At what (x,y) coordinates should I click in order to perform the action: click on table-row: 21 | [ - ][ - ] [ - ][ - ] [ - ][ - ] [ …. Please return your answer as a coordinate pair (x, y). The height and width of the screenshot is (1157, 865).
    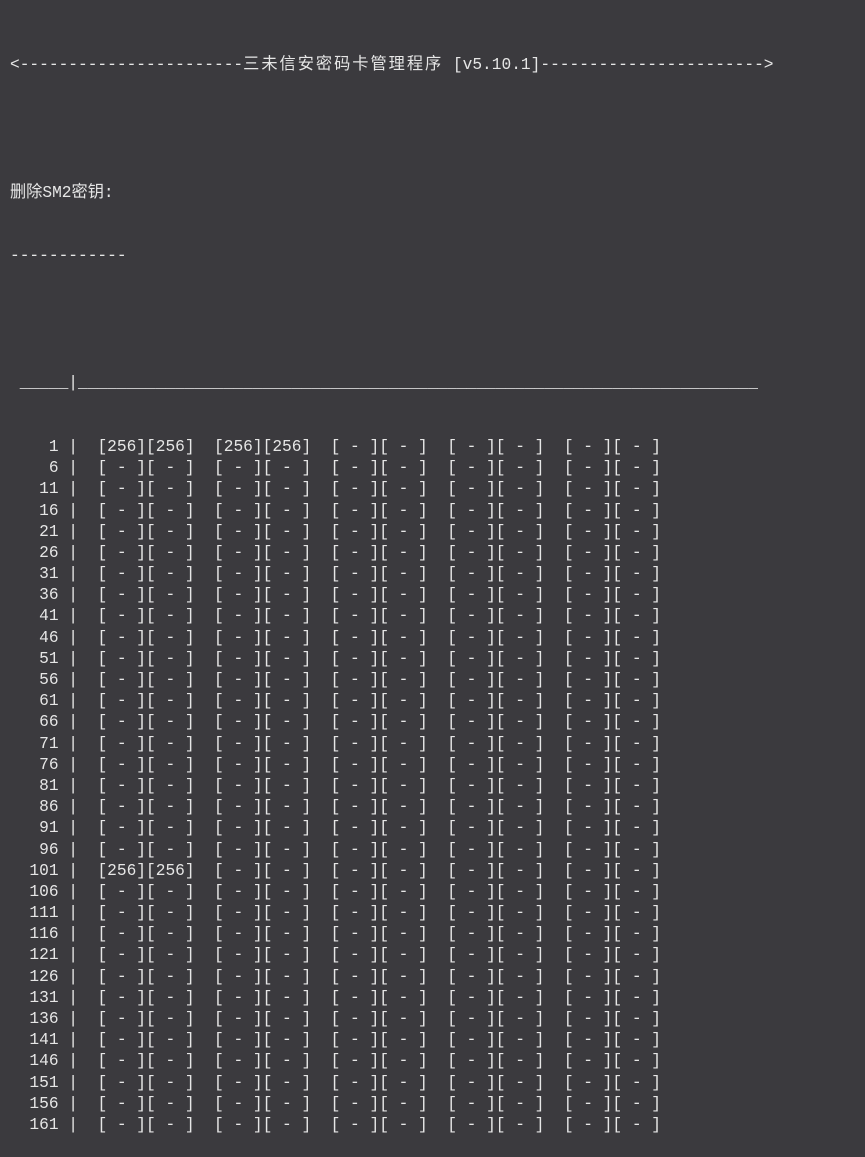
    Looking at the image, I should click on (392, 532).